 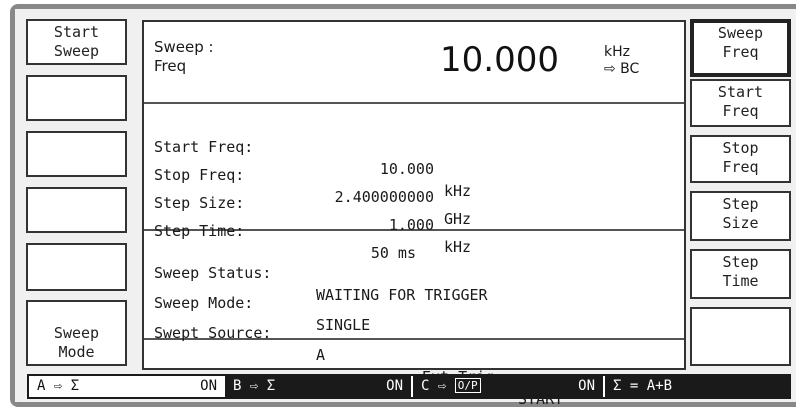 I want to click on sweep-status-row: Sweep Status: WAITING FOR TRIGGER, so click(x=414, y=272).